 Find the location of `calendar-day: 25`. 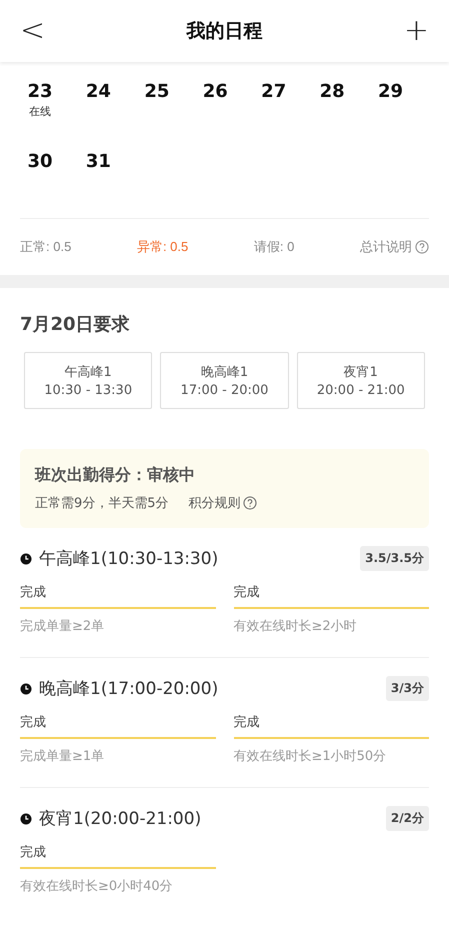

calendar-day: 25 is located at coordinates (157, 92).